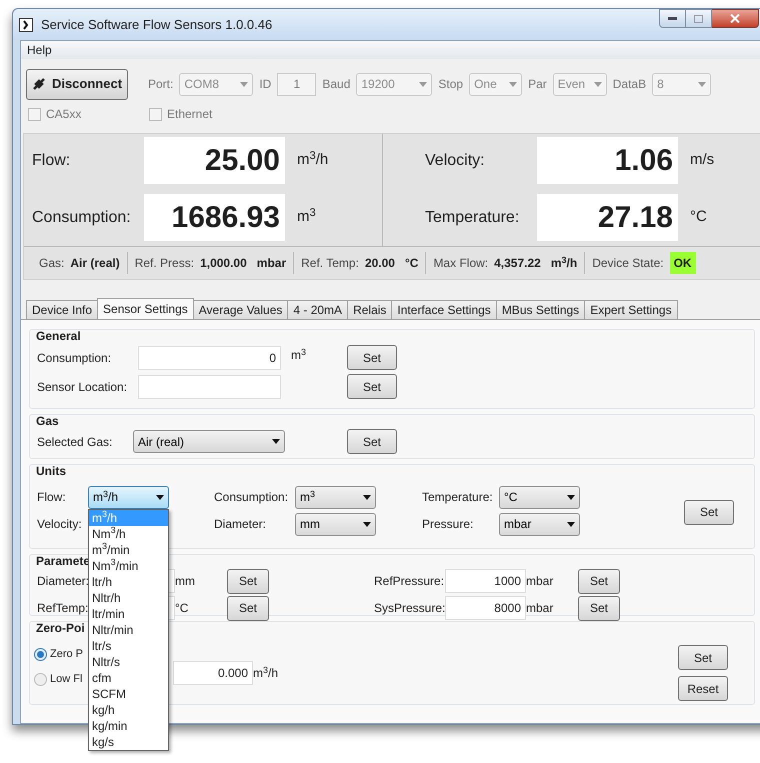 This screenshot has width=760, height=763. What do you see at coordinates (698, 18) in the screenshot?
I see `maximize-icon` at bounding box center [698, 18].